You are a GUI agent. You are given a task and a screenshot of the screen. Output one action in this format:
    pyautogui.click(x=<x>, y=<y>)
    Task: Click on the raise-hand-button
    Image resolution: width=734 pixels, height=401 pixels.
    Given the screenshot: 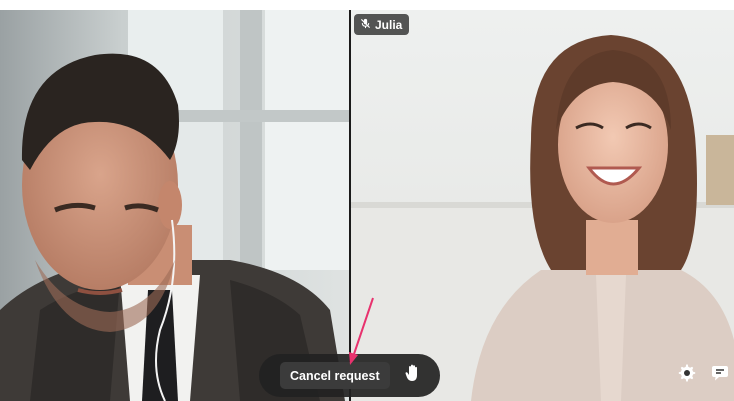 What is the action you would take?
    pyautogui.click(x=413, y=375)
    